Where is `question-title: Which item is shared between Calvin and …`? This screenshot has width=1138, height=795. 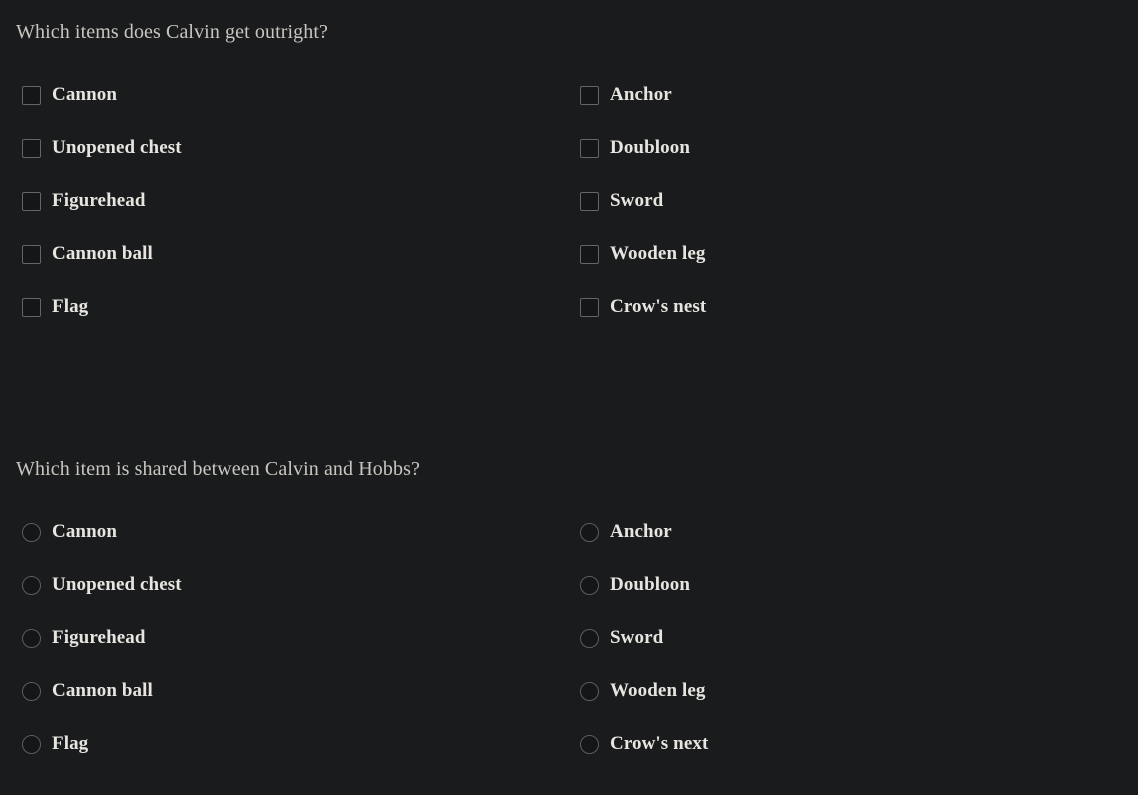 question-title: Which item is shared between Calvin and … is located at coordinates (218, 469).